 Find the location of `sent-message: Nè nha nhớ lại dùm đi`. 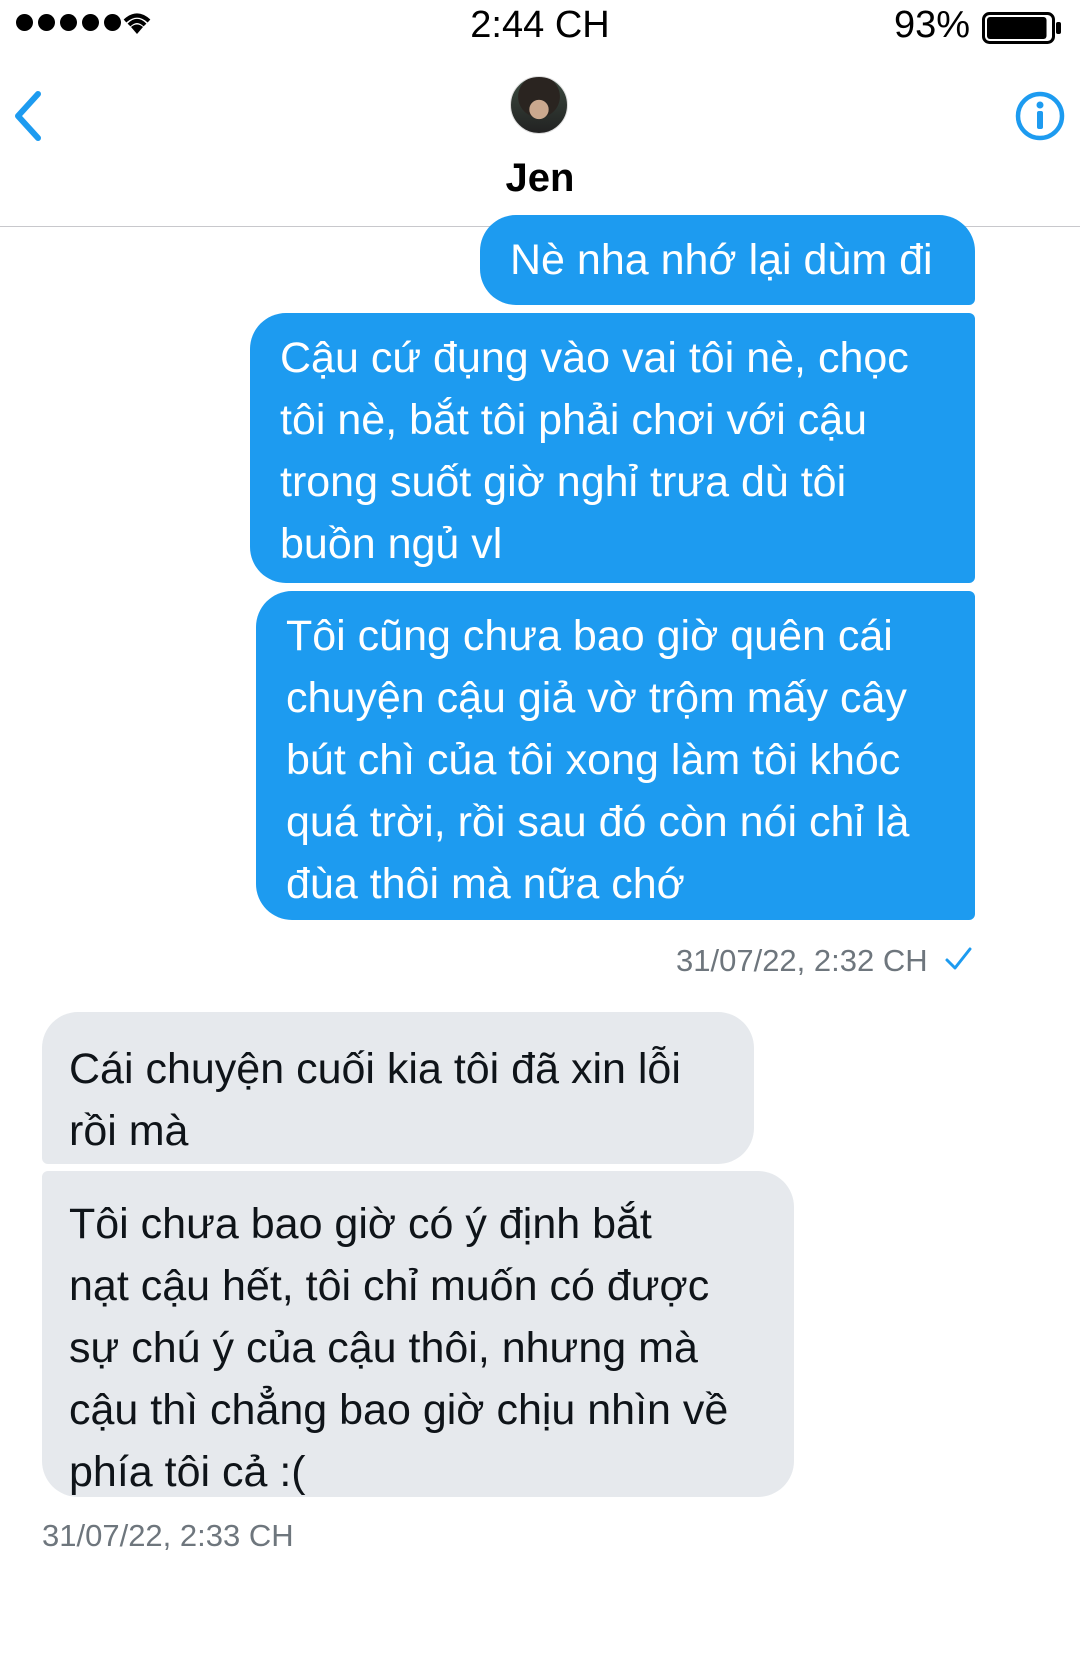

sent-message: Nè nha nhớ lại dùm đi is located at coordinates (727, 260).